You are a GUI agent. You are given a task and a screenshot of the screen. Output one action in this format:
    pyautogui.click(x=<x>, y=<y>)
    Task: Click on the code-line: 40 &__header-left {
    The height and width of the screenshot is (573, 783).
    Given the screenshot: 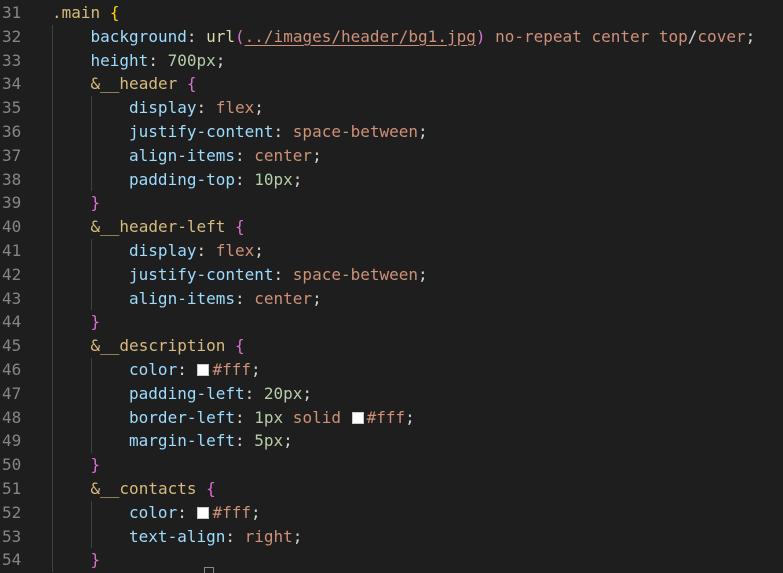 What is the action you would take?
    pyautogui.click(x=391, y=227)
    